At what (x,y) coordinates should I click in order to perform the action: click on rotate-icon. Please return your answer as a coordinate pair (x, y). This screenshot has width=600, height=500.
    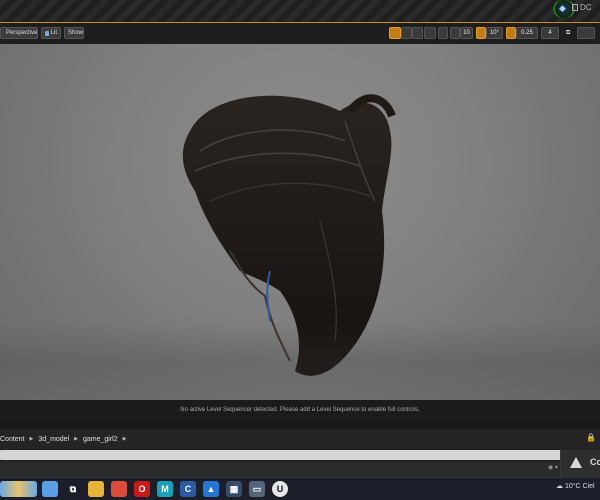
    Looking at the image, I should click on (417, 33).